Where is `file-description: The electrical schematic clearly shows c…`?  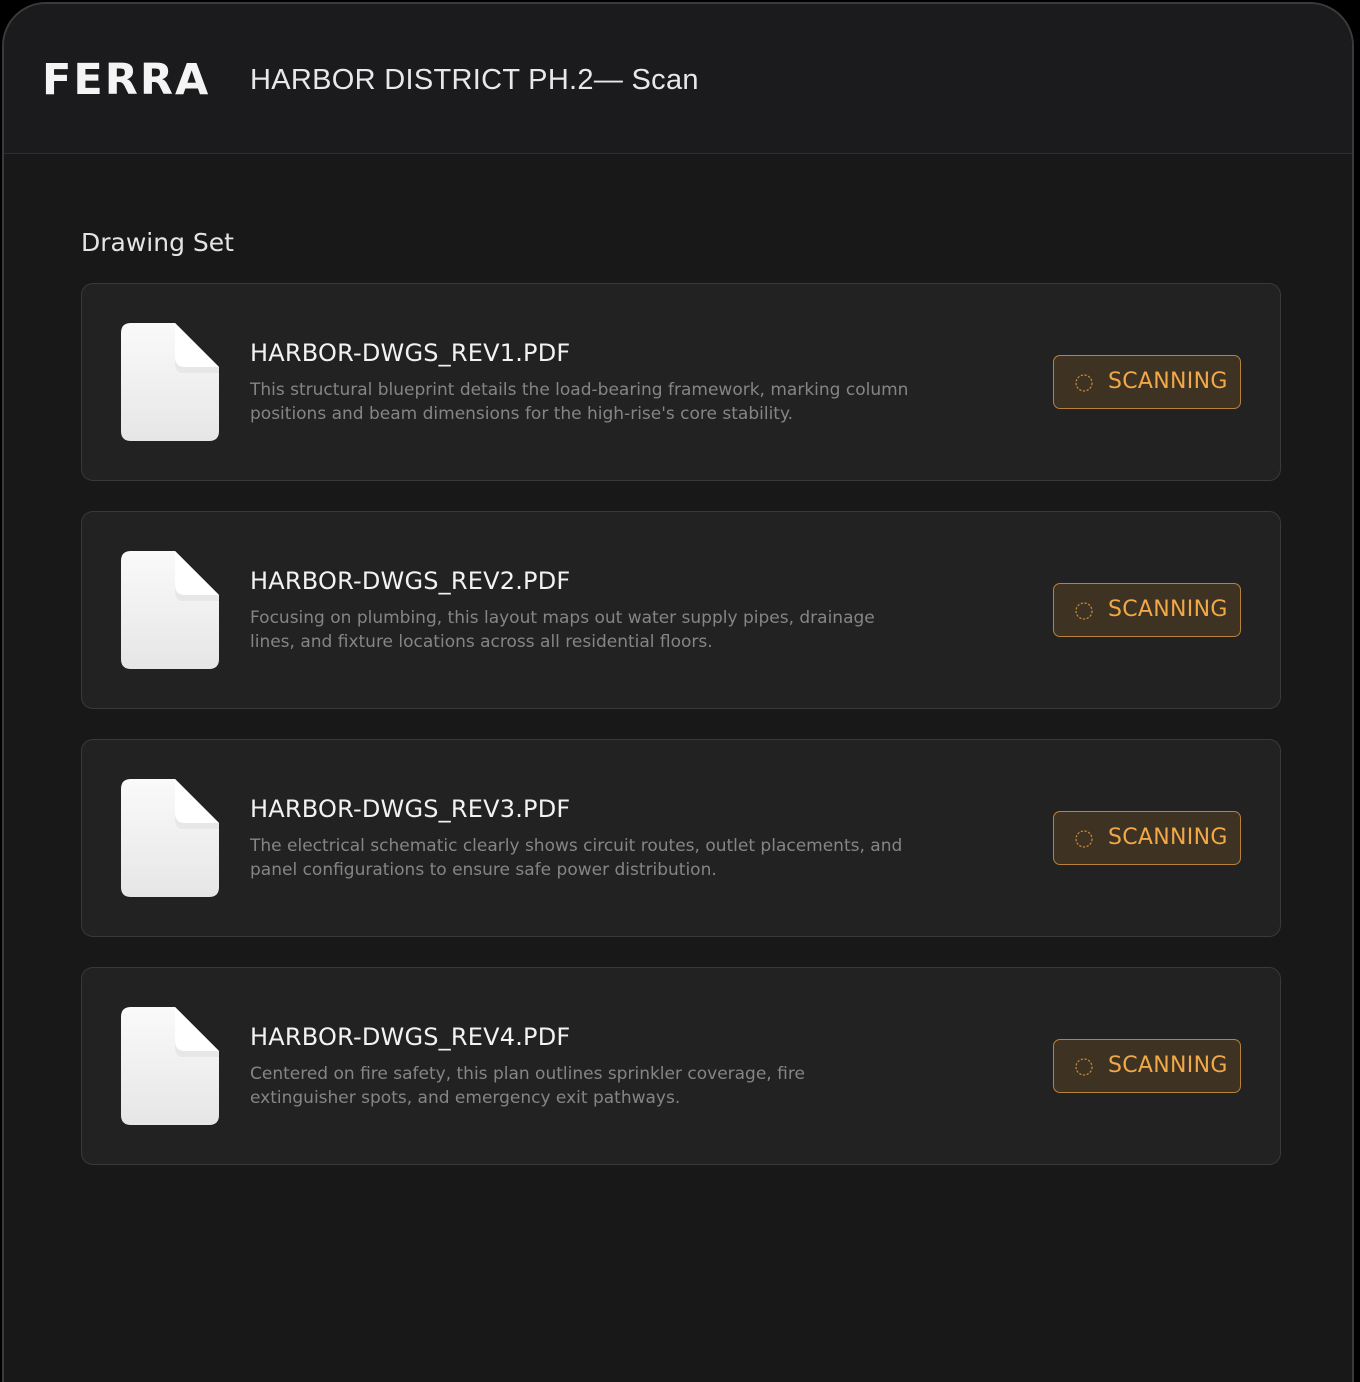 file-description: The electrical schematic clearly shows c… is located at coordinates (576, 858).